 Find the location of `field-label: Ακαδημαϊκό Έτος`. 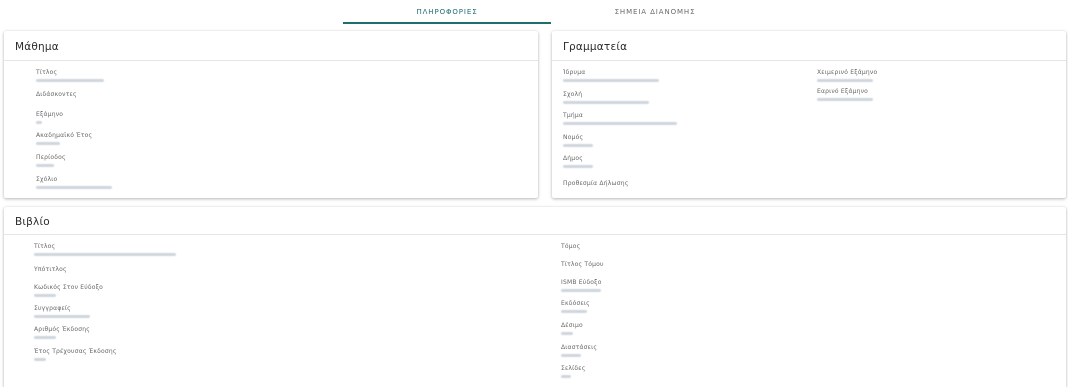

field-label: Ακαδημαϊκό Έτος is located at coordinates (64, 135).